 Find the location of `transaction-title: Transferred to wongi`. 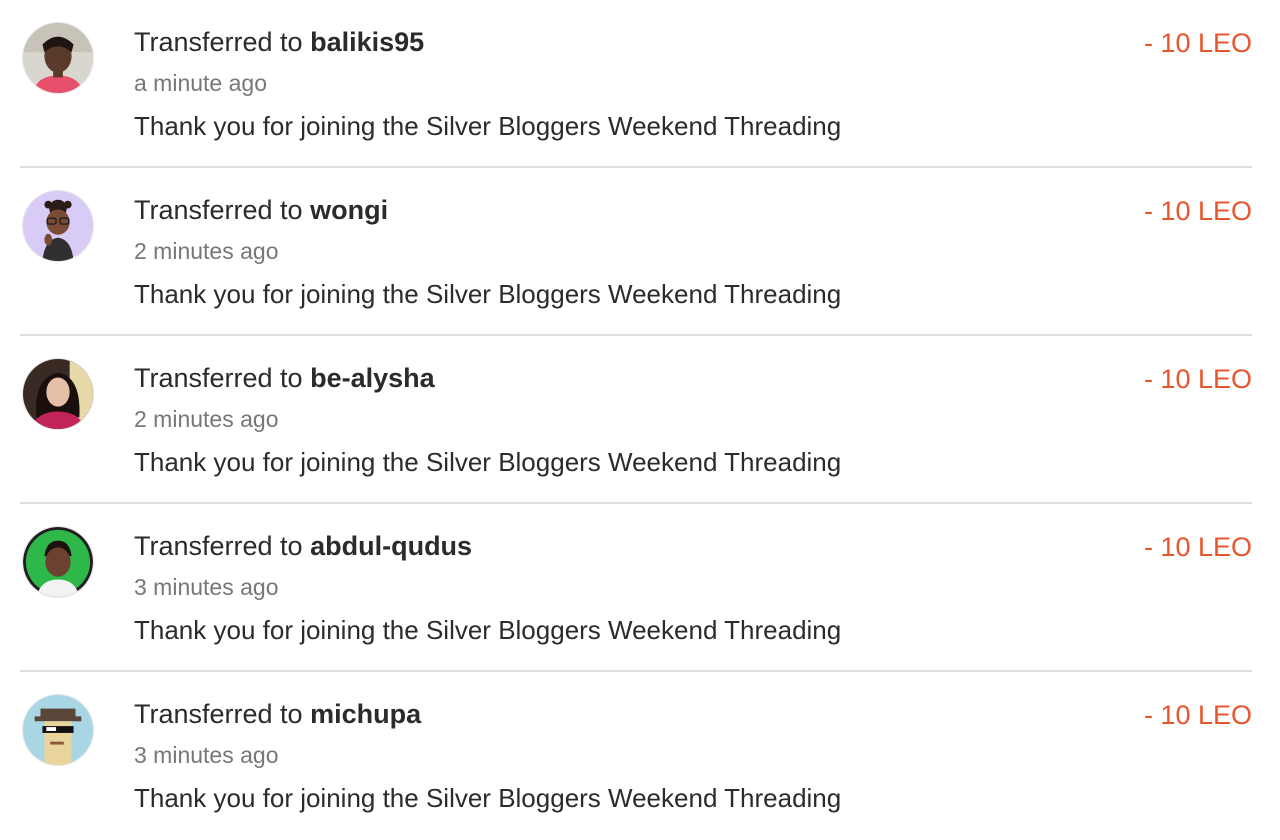

transaction-title: Transferred to wongi is located at coordinates (261, 210).